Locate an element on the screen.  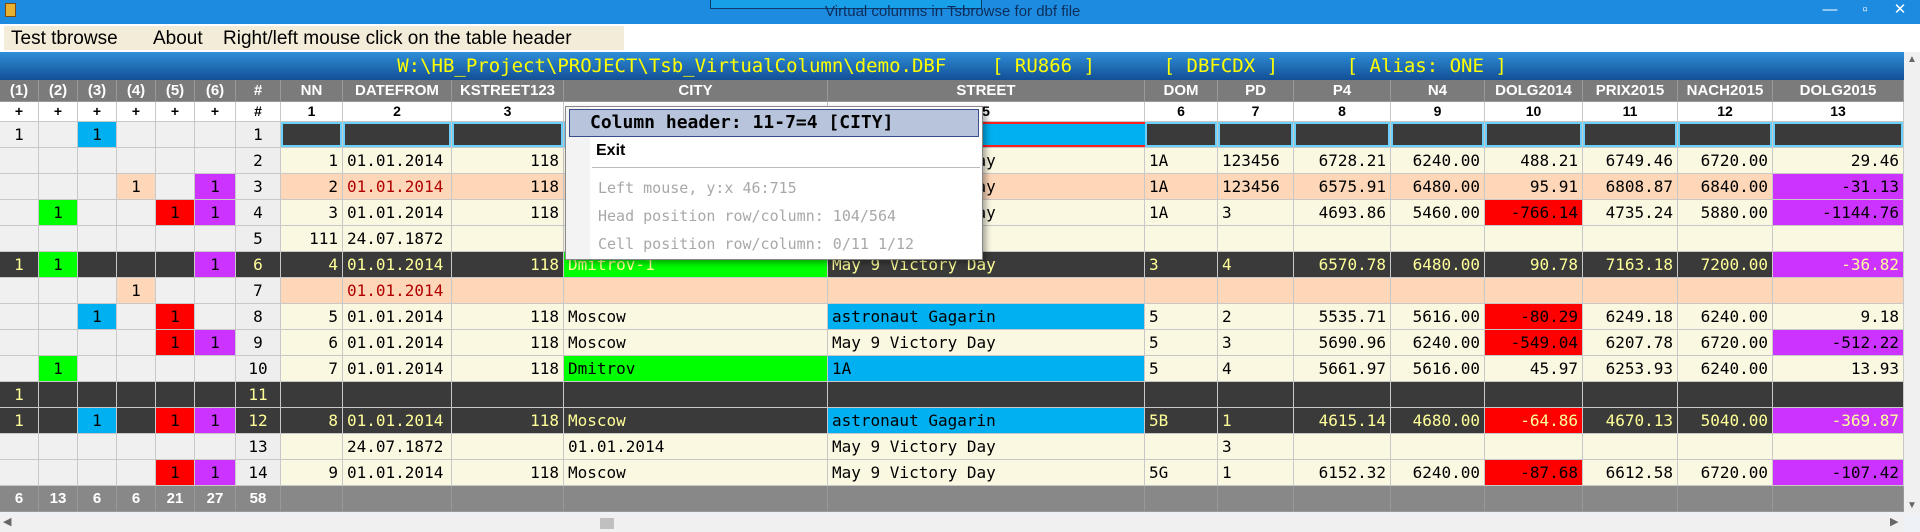
menu-about: About is located at coordinates (178, 39).